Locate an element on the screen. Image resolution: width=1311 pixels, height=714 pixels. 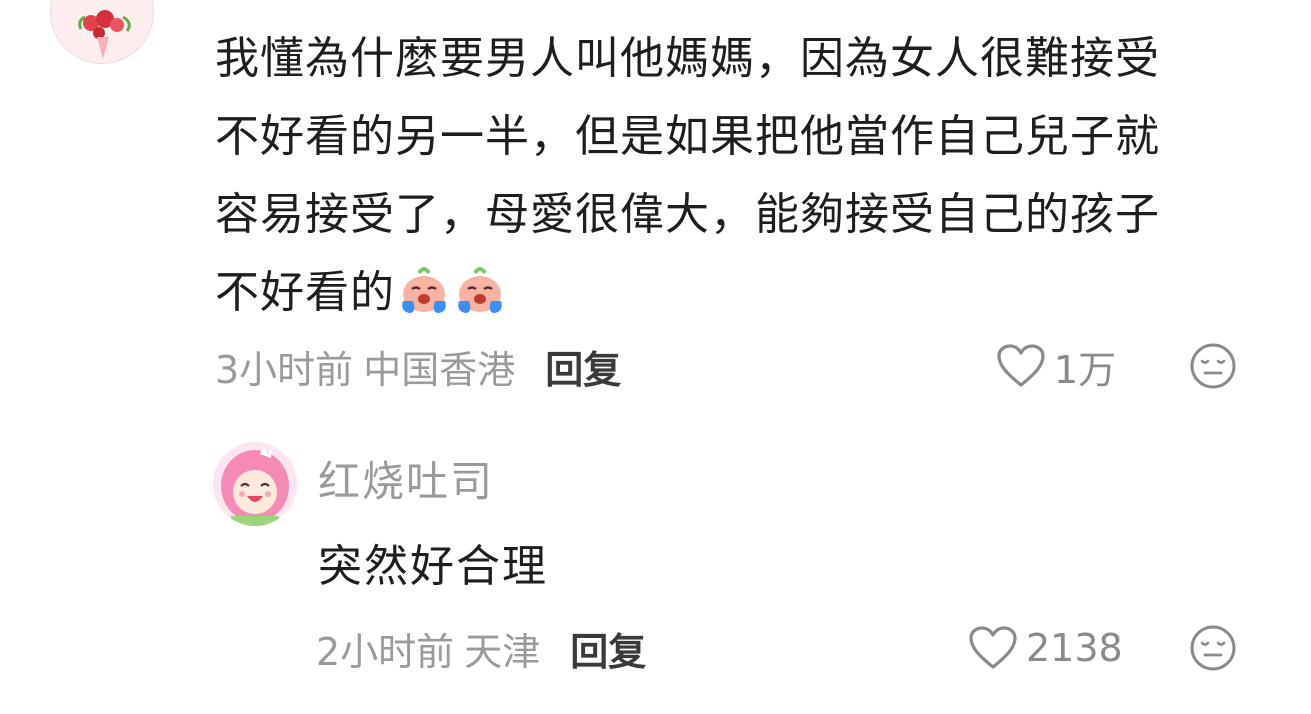
rose-bouquet-icon is located at coordinates (102, 31).